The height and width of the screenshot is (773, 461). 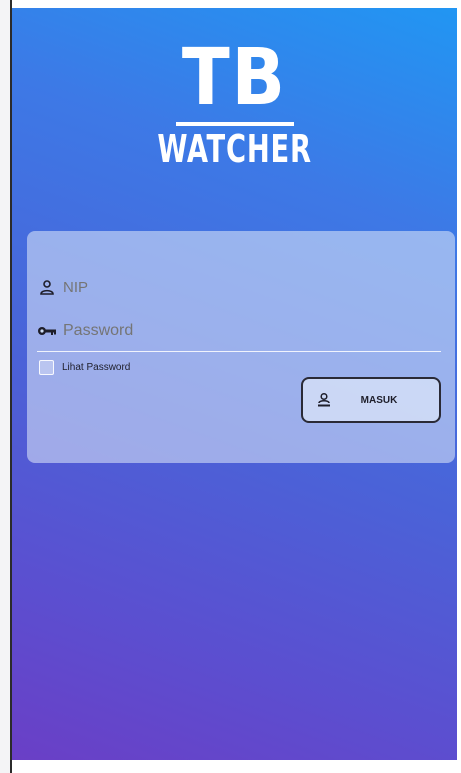 What do you see at coordinates (324, 400) in the screenshot?
I see `person-stamp-icon` at bounding box center [324, 400].